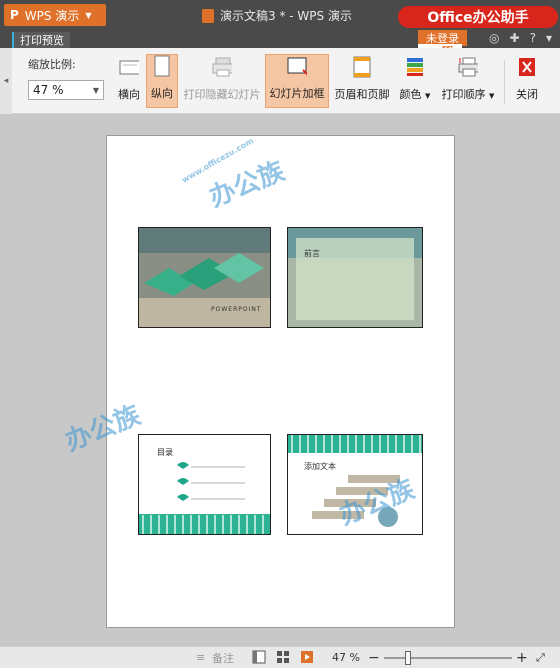 The height and width of the screenshot is (668, 560). Describe the element at coordinates (297, 66) in the screenshot. I see `frame-slides-icon` at that location.